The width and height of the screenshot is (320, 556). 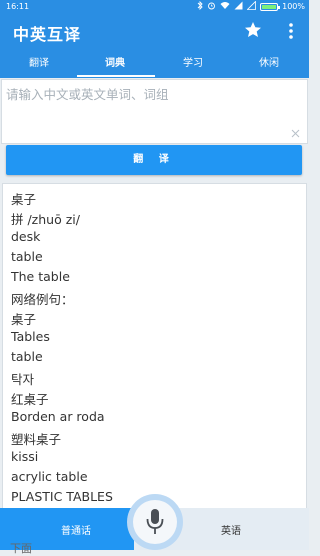 I want to click on microphone-button, so click(x=155, y=522).